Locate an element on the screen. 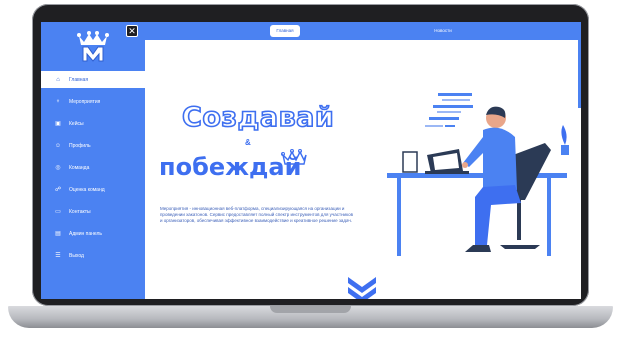 The height and width of the screenshot is (342, 621). sidebar-item-contacts: ▭ Контакты is located at coordinates (93, 211).